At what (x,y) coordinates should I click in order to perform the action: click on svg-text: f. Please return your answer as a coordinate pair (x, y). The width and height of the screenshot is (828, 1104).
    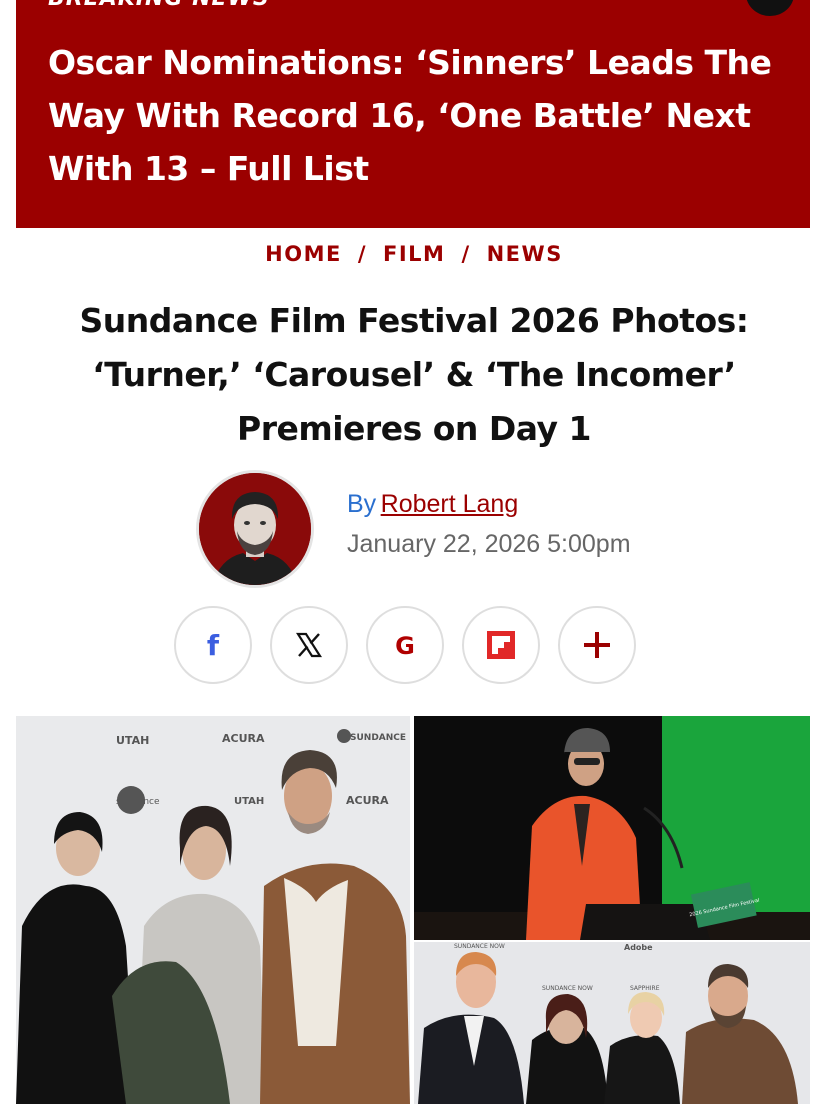
    Looking at the image, I should click on (213, 645).